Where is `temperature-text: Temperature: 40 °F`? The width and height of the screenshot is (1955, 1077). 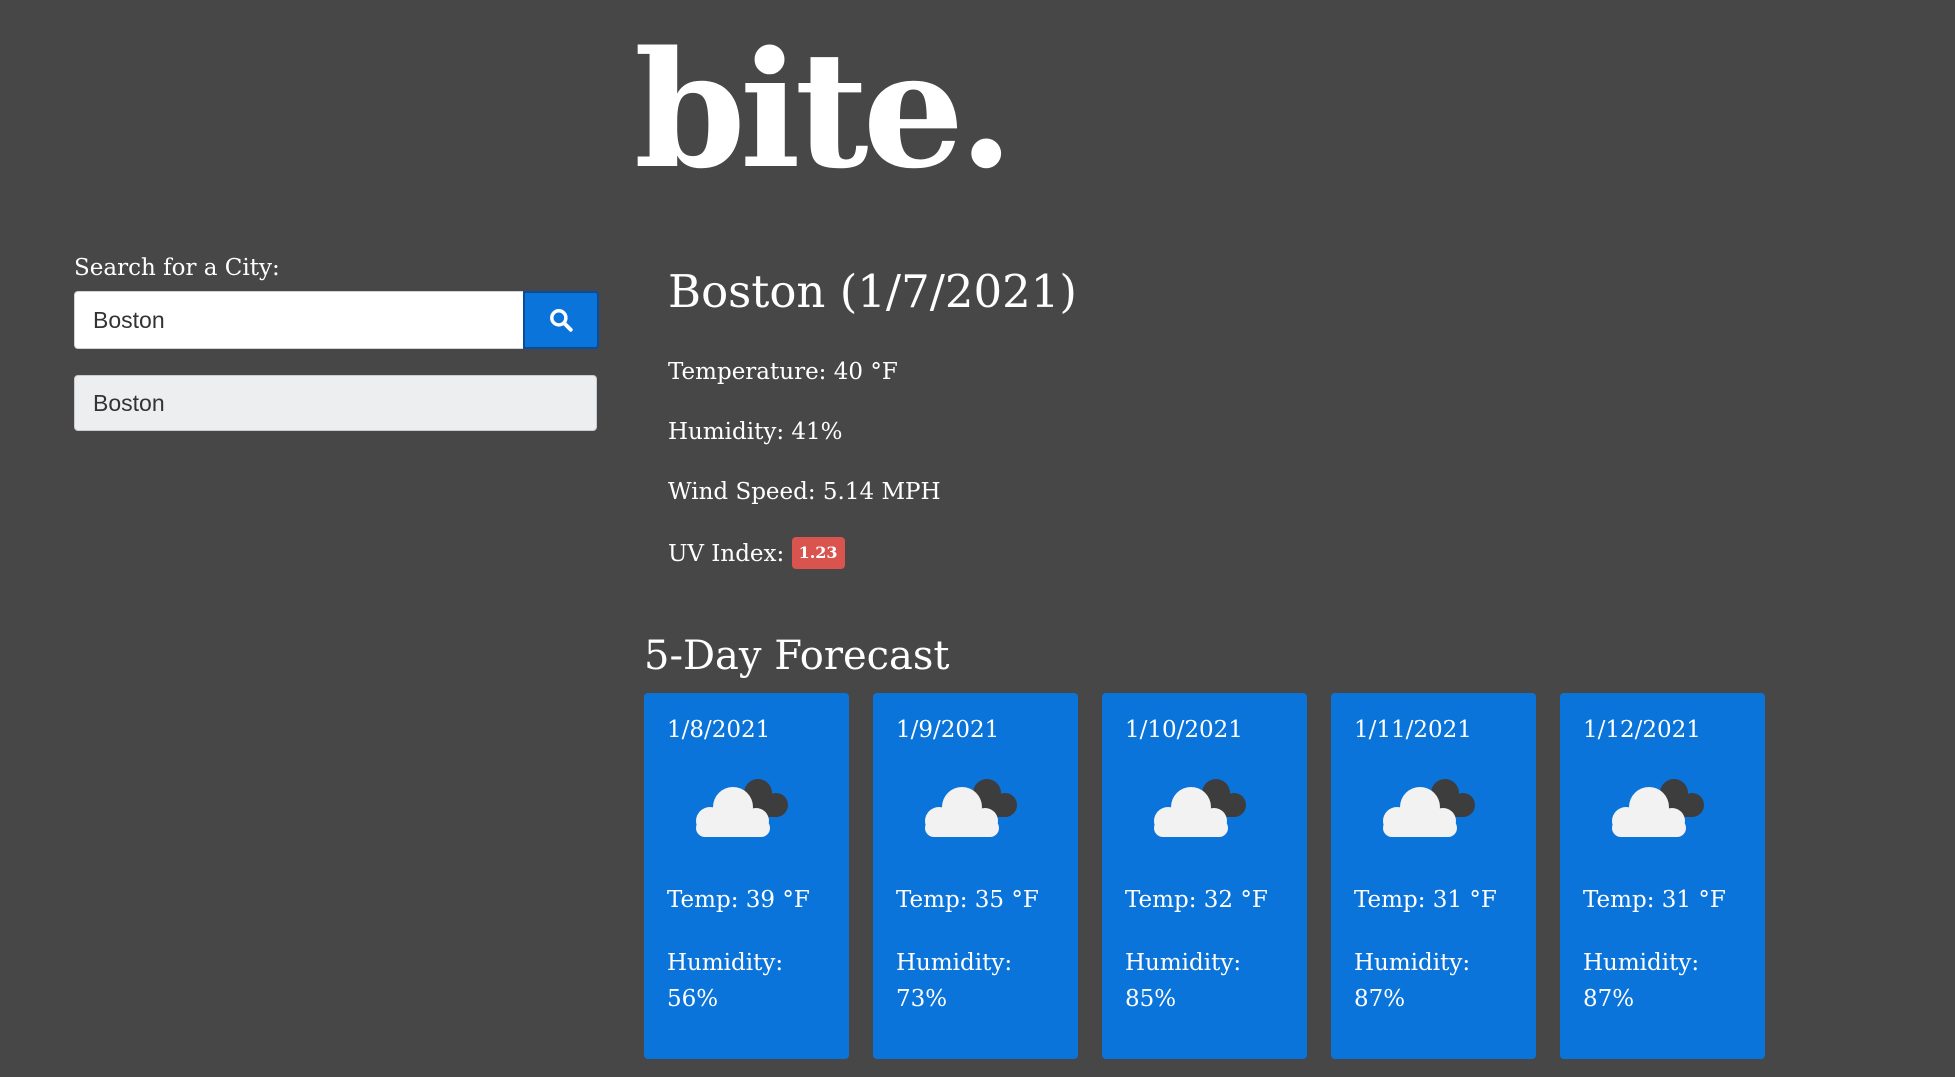 temperature-text: Temperature: 40 °F is located at coordinates (783, 372).